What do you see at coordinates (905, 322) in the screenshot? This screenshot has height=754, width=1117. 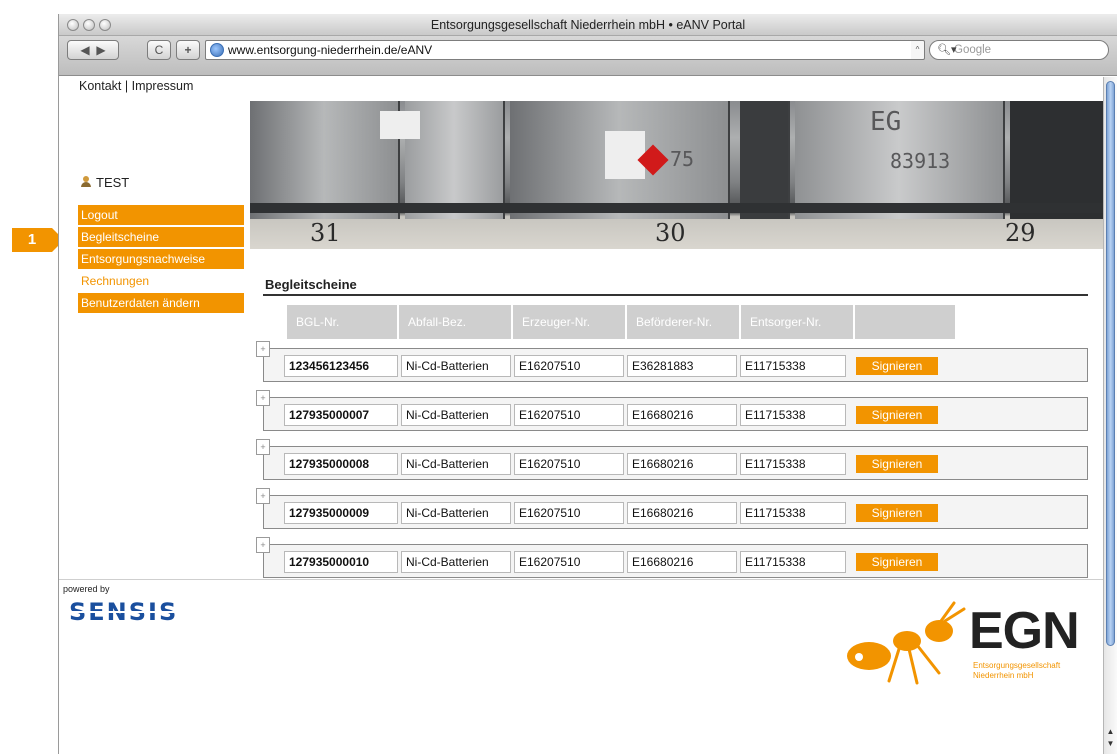 I see `column-header-actions` at bounding box center [905, 322].